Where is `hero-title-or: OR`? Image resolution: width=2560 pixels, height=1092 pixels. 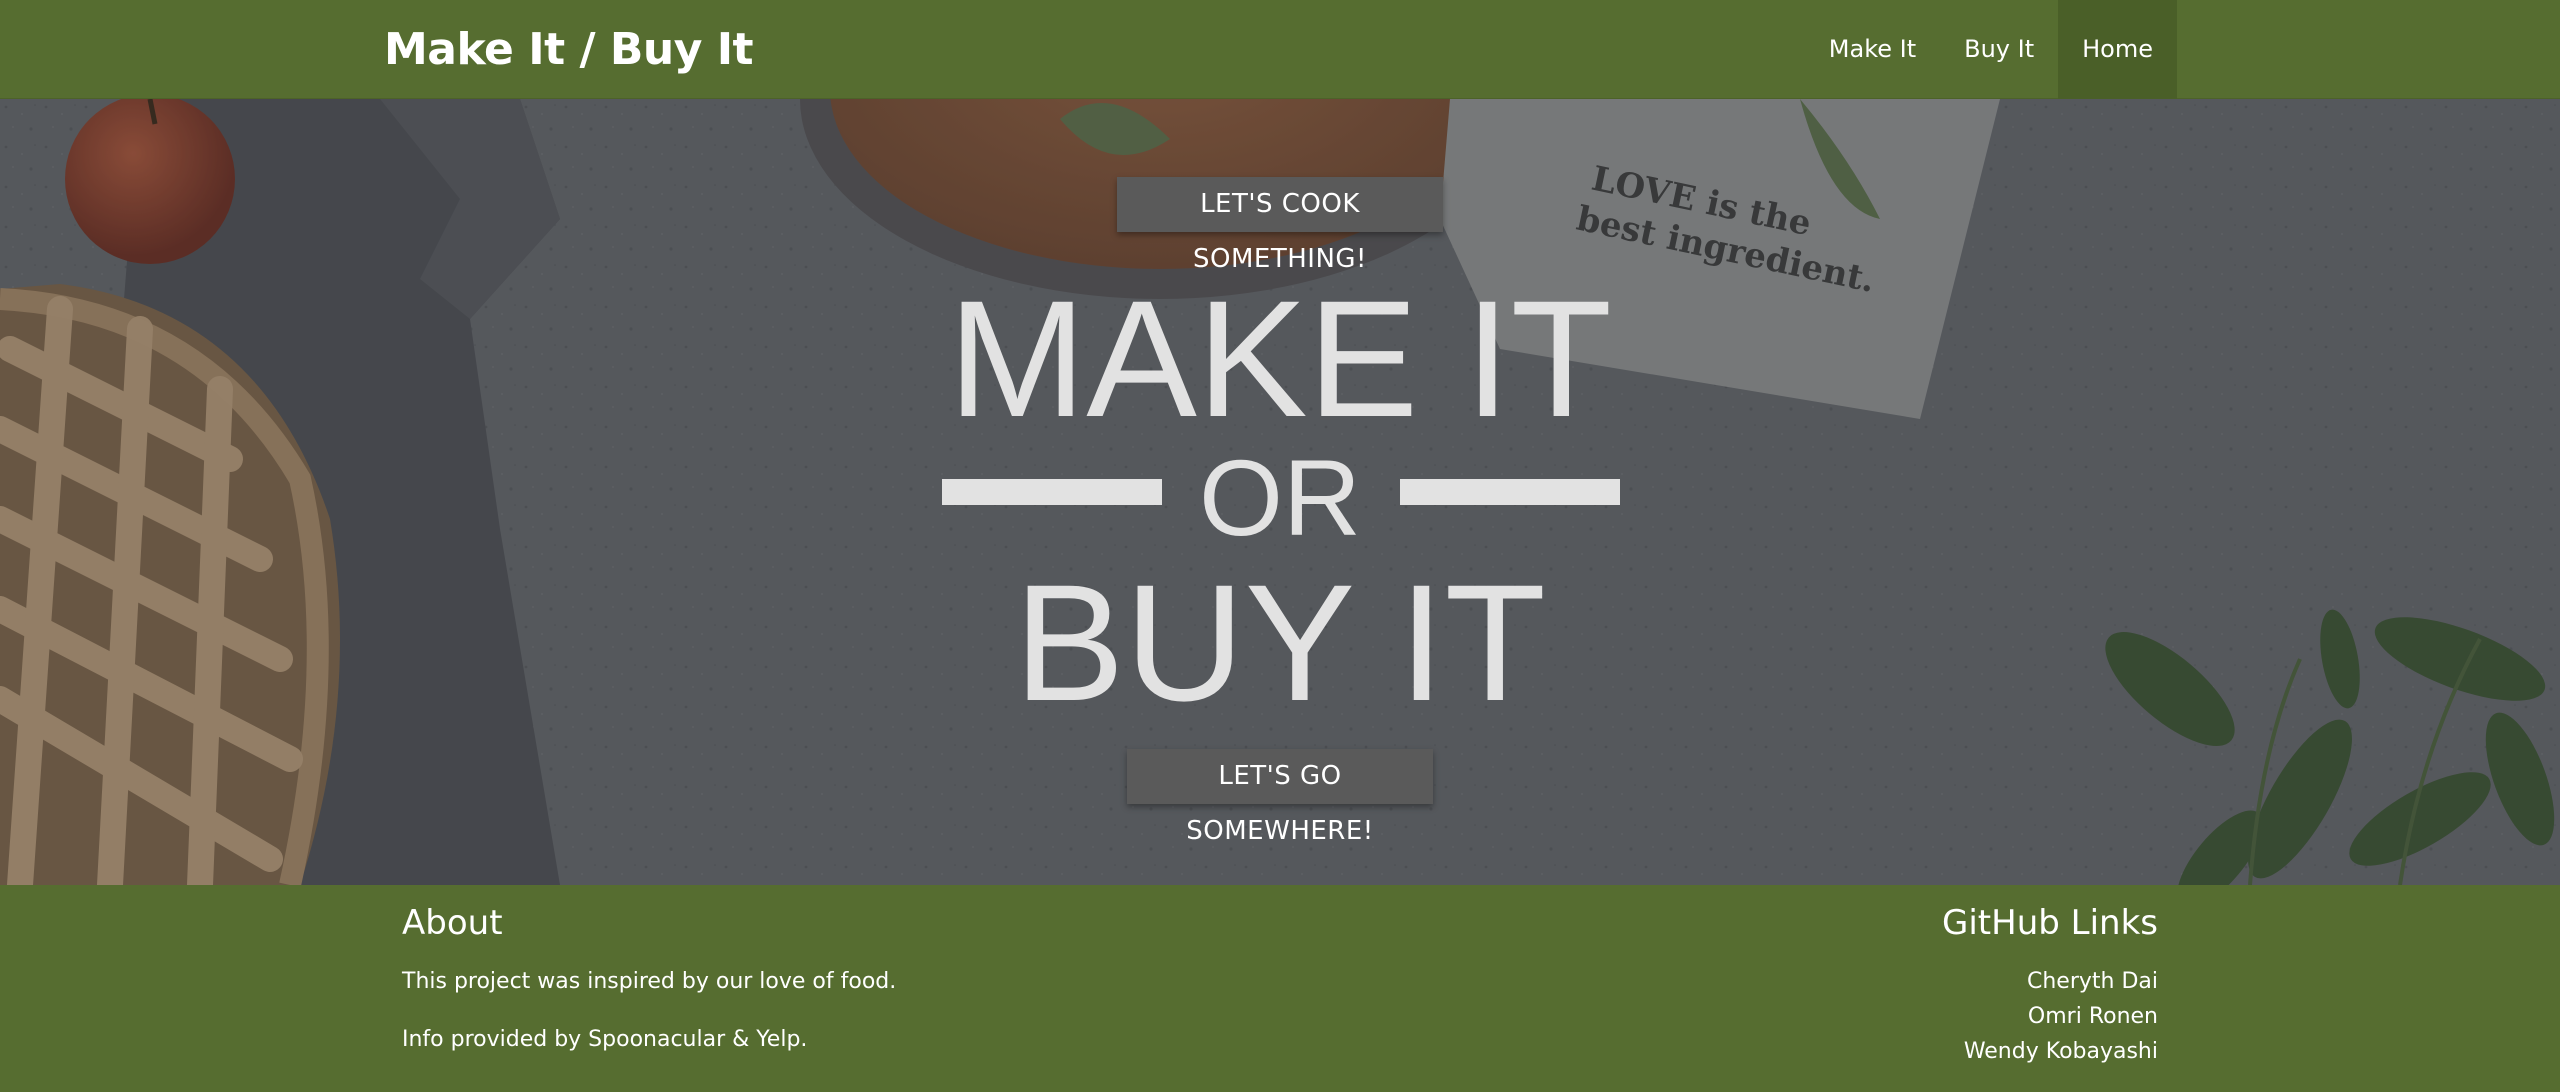
hero-title-or: OR is located at coordinates (1280, 497).